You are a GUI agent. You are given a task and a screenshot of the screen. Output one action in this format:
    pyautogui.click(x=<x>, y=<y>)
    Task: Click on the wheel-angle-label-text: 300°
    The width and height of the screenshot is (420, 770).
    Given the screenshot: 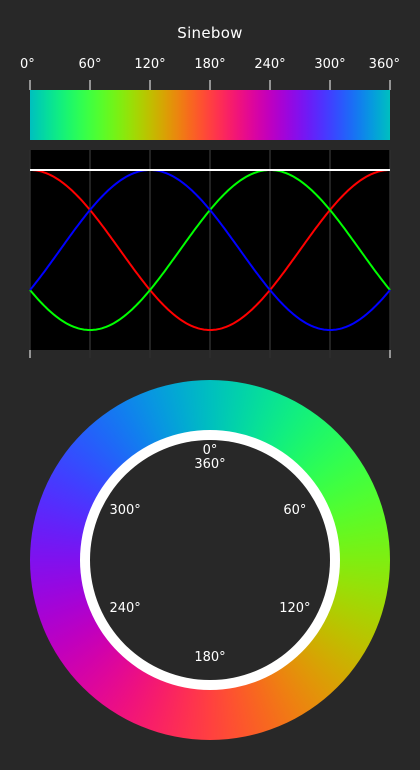 What is the action you would take?
    pyautogui.click(x=125, y=510)
    